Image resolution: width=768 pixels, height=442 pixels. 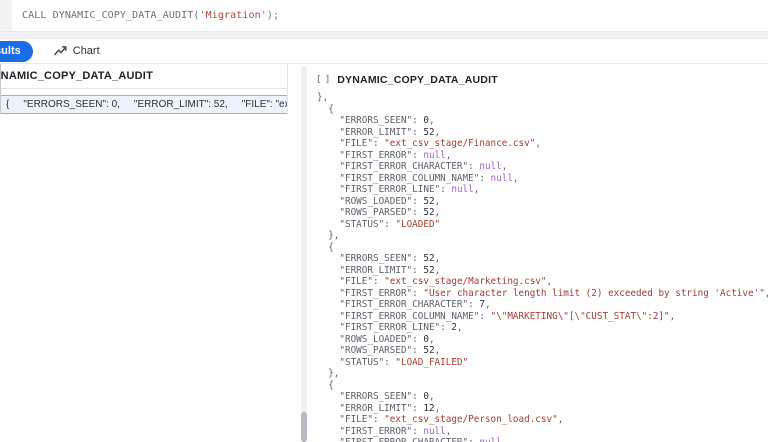 What do you see at coordinates (384, 51) in the screenshot?
I see `results-tabs-bar: Results Chart` at bounding box center [384, 51].